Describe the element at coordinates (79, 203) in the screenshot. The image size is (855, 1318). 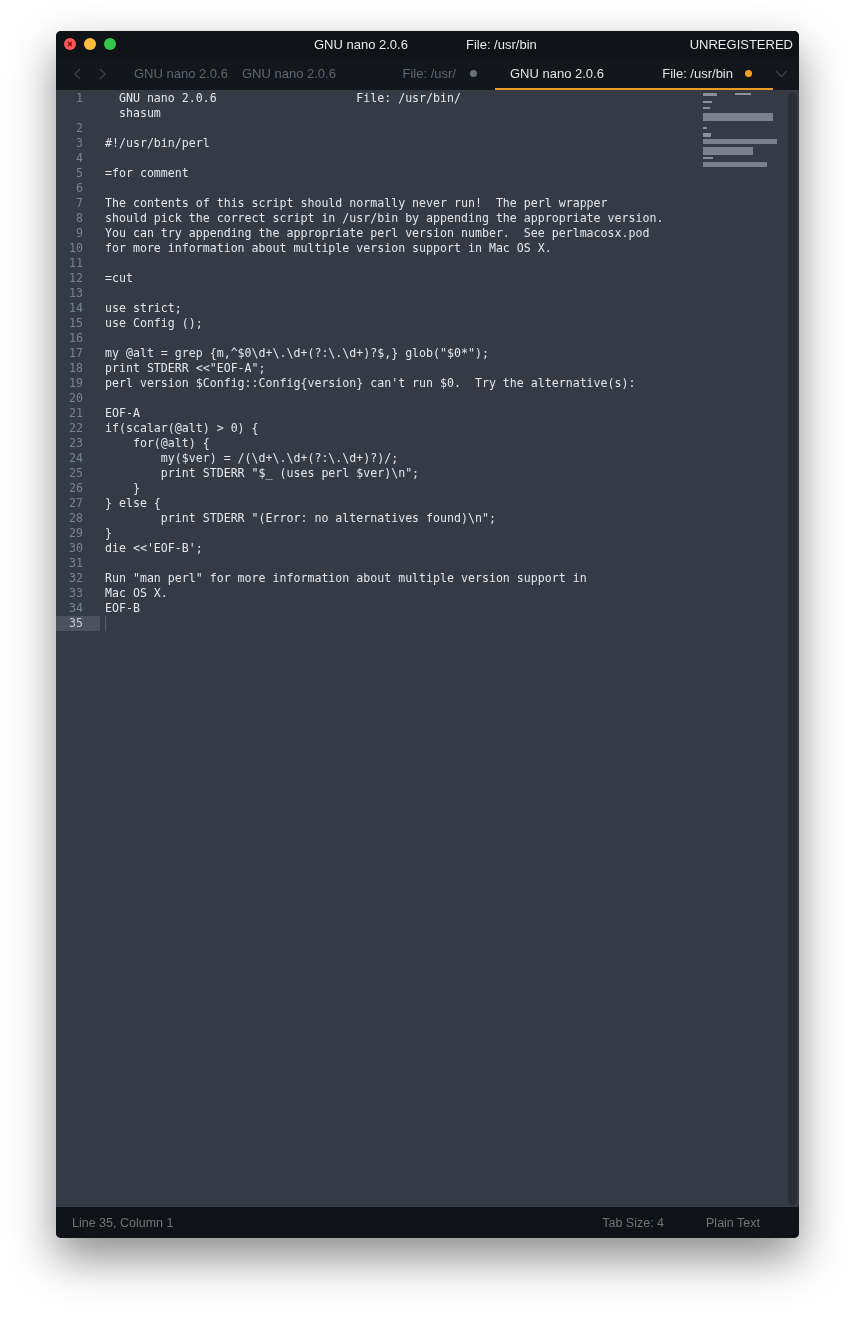
I see `line-number: 7` at that location.